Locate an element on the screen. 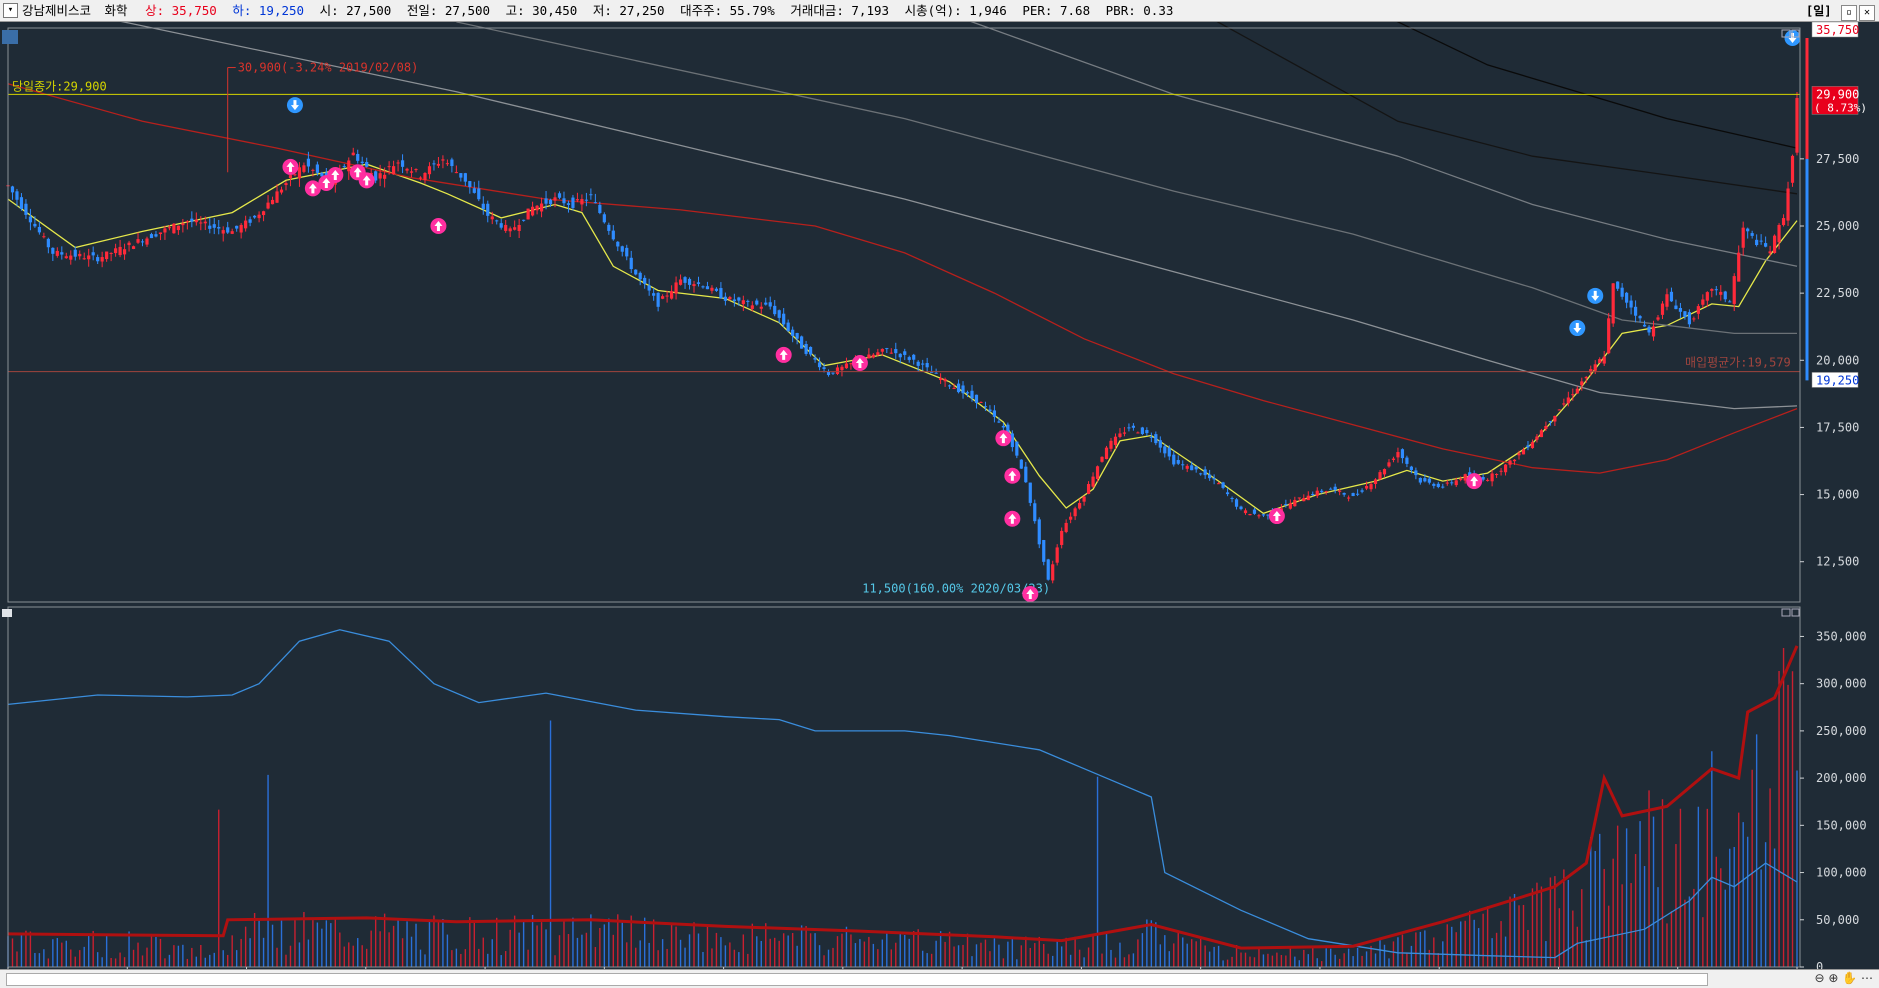 This screenshot has height=988, width=1879. price-axis-label: 25,000 is located at coordinates (1837, 226).